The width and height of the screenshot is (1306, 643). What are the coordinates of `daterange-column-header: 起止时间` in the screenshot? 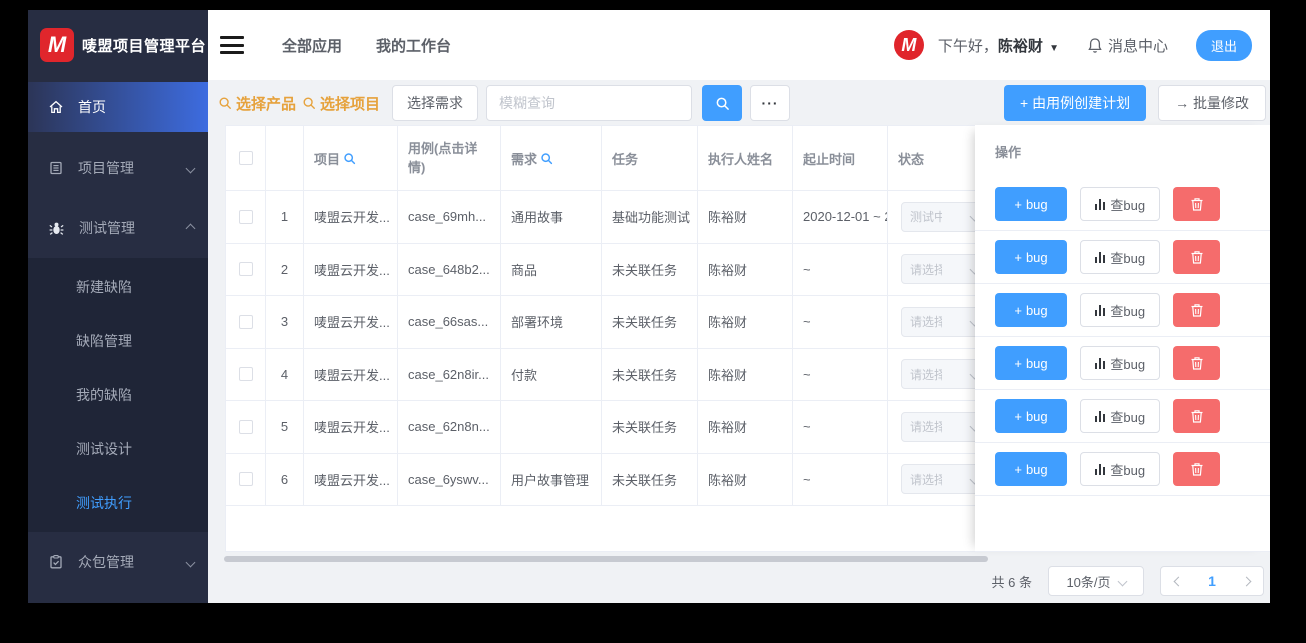 It's located at (840, 158).